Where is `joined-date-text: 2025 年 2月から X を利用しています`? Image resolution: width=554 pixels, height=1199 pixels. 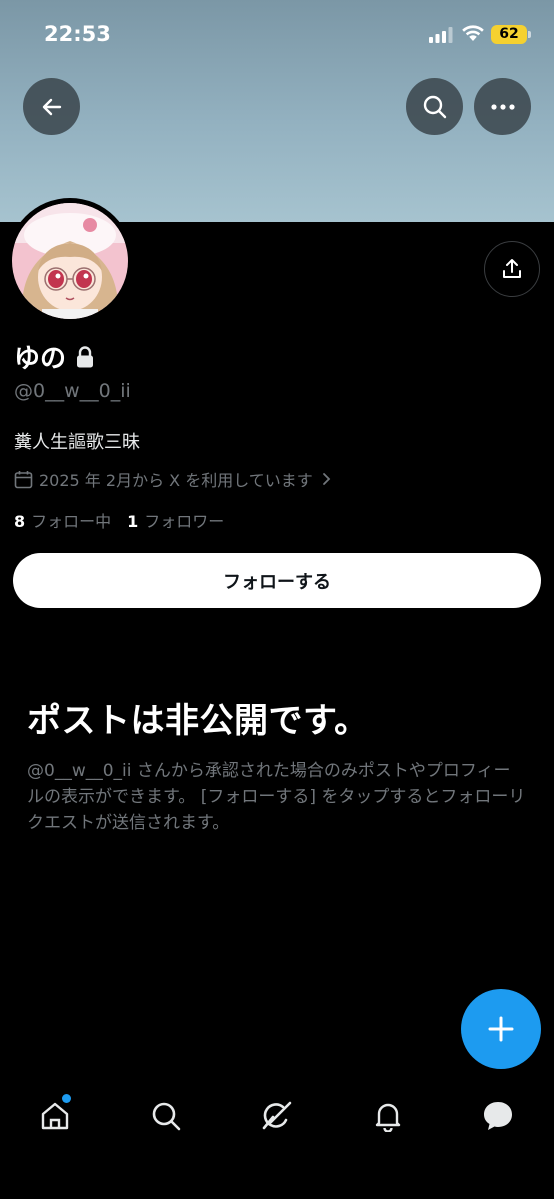
joined-date-text: 2025 年 2月から X を利用しています is located at coordinates (176, 480).